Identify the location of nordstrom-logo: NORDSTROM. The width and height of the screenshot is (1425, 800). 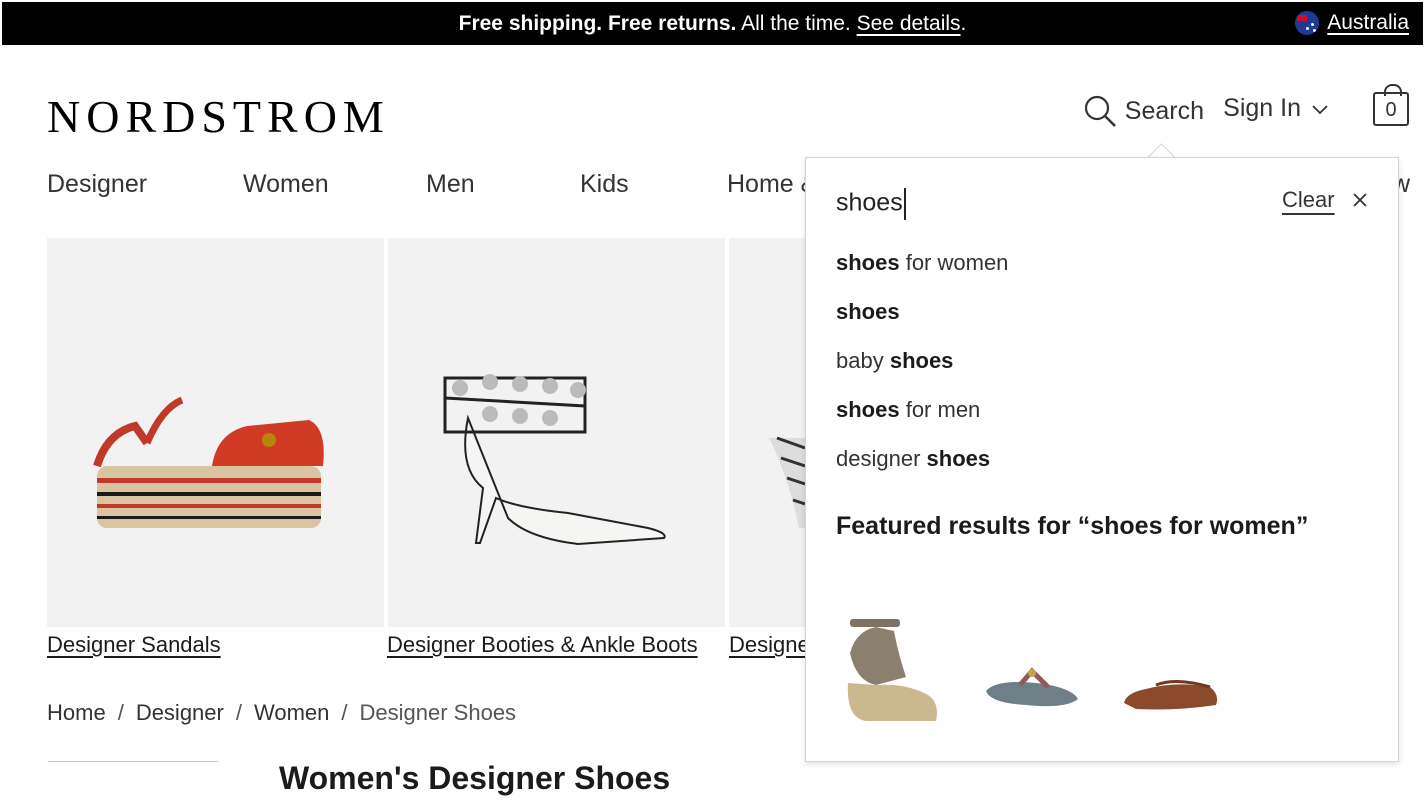
(218, 116).